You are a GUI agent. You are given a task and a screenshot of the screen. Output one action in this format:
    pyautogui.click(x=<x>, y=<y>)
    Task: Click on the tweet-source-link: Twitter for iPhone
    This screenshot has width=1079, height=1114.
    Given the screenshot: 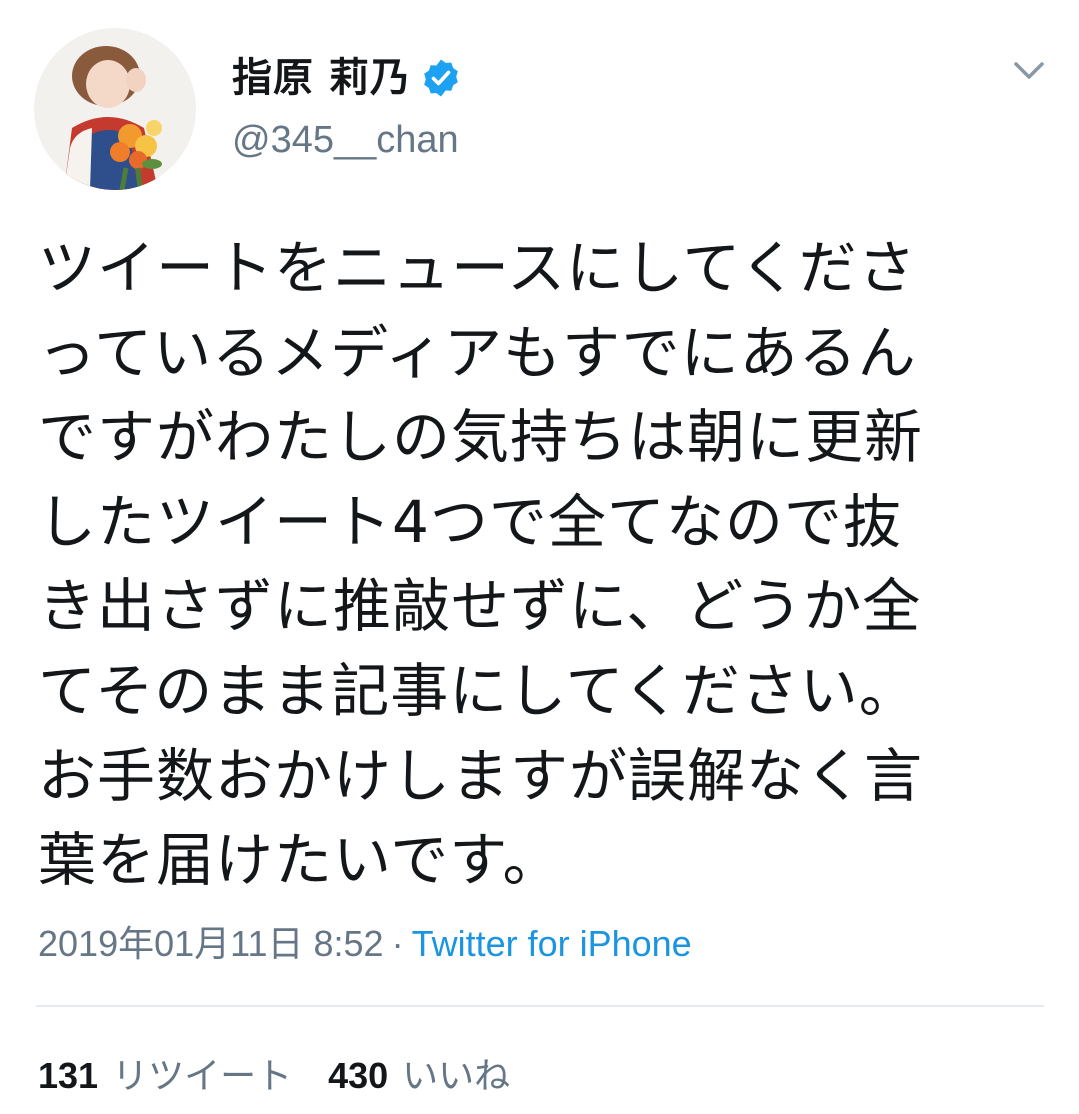 What is the action you would take?
    pyautogui.click(x=552, y=943)
    